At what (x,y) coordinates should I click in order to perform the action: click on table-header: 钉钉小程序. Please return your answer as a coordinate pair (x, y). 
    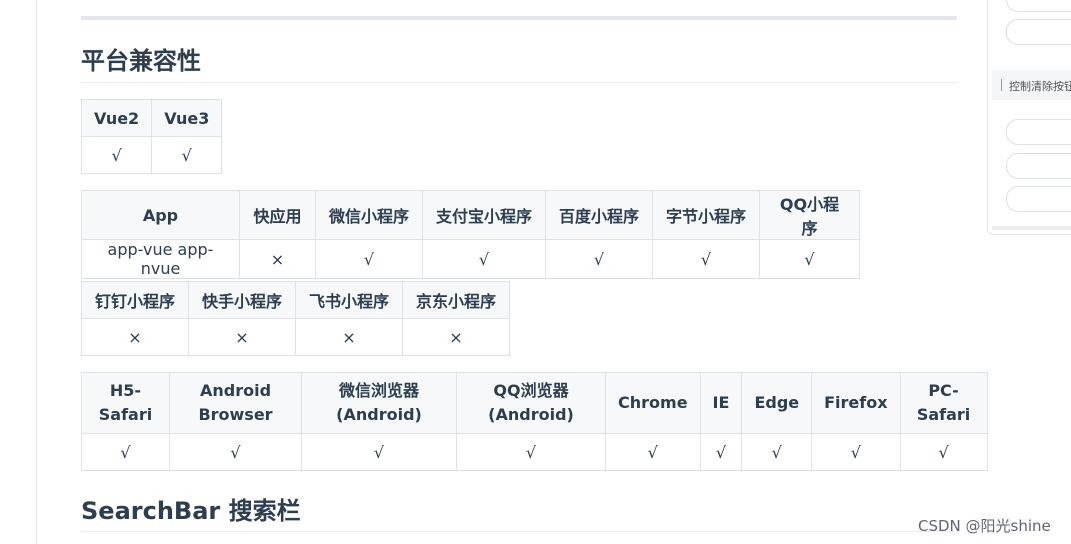
    Looking at the image, I should click on (135, 300).